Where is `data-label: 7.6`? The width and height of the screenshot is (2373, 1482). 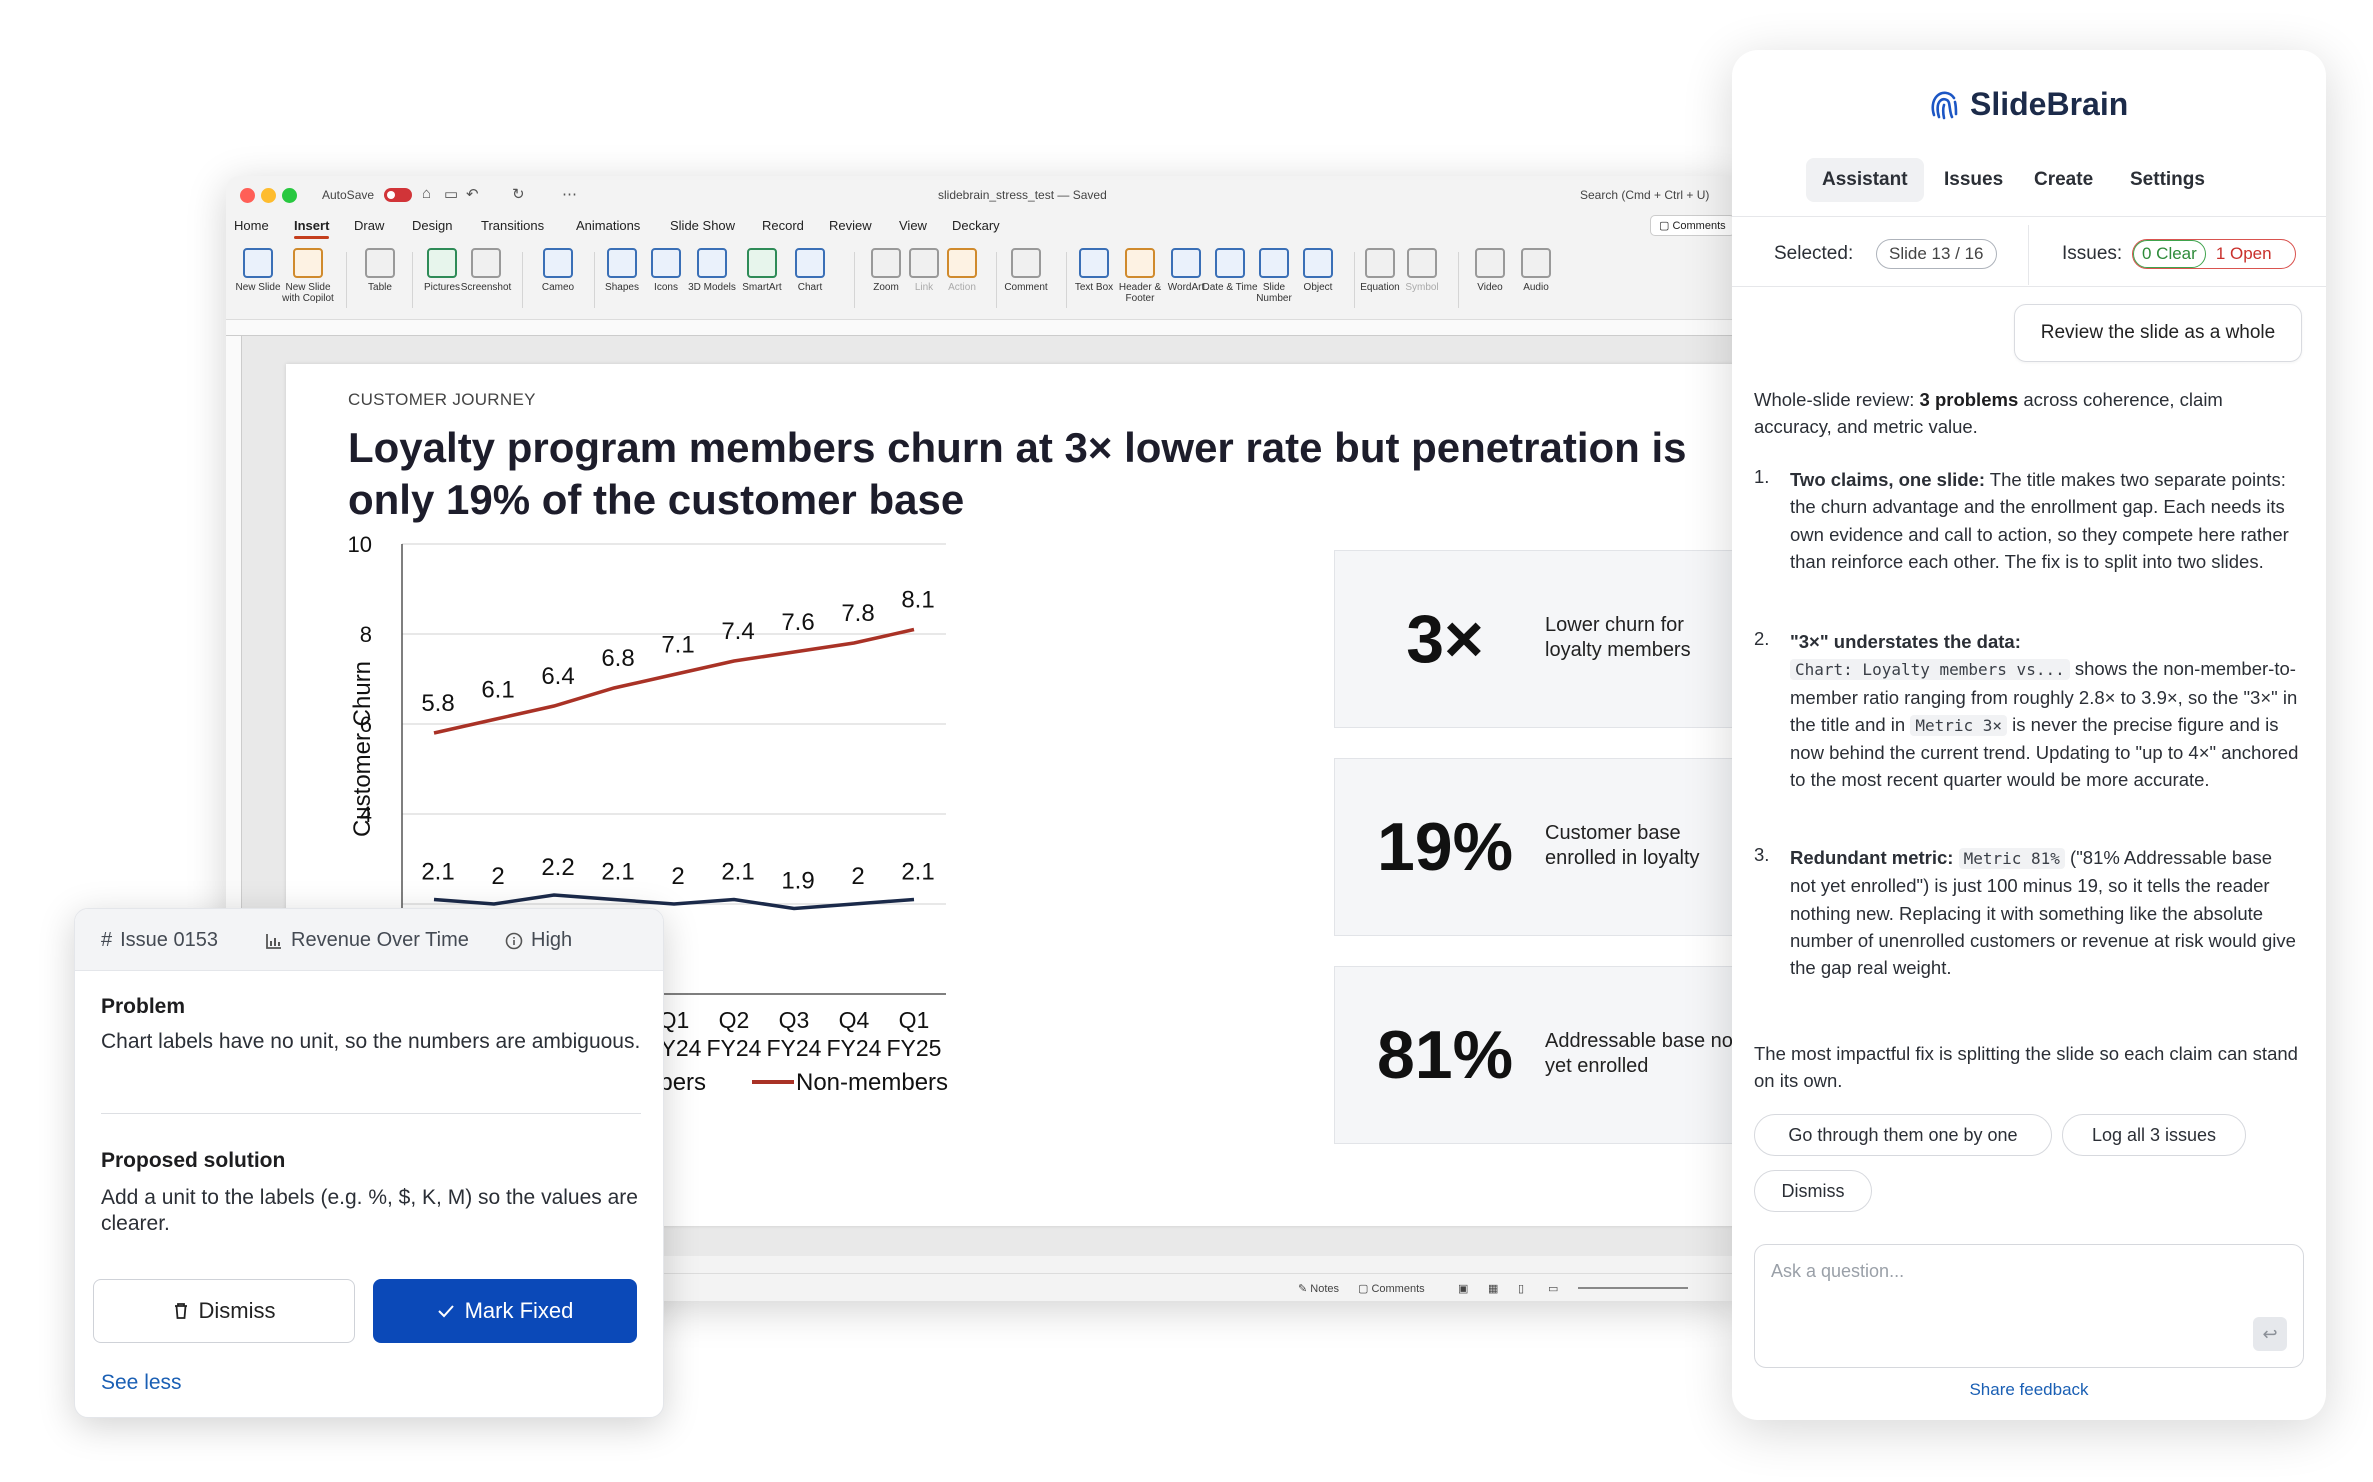 data-label: 7.6 is located at coordinates (797, 622).